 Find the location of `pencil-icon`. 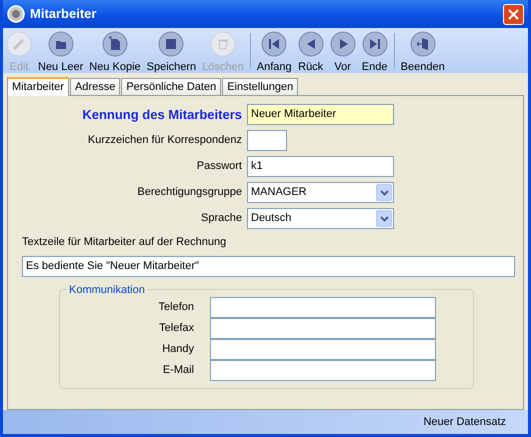

pencil-icon is located at coordinates (19, 44).